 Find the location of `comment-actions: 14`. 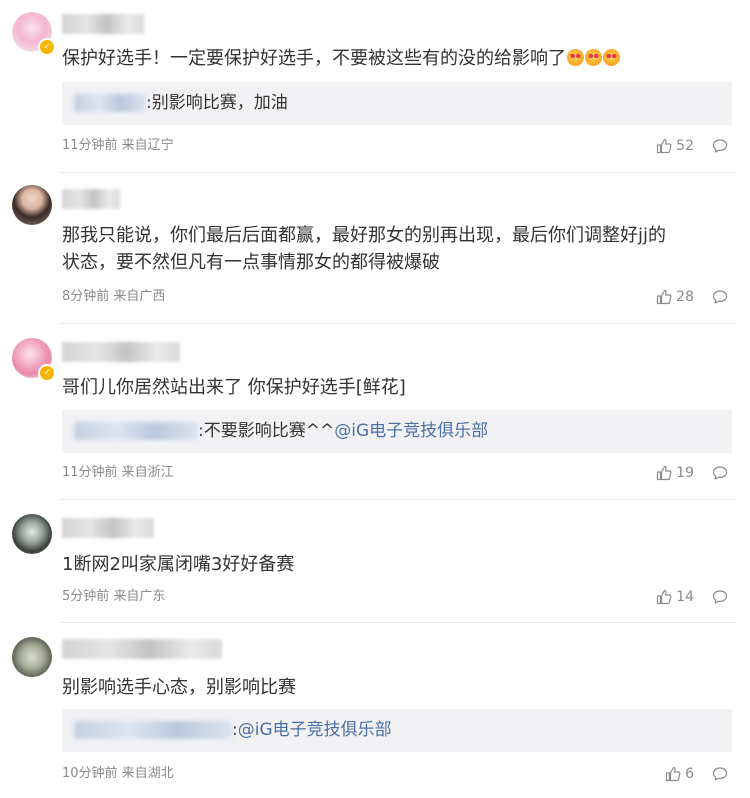

comment-actions: 14 is located at coordinates (692, 597).